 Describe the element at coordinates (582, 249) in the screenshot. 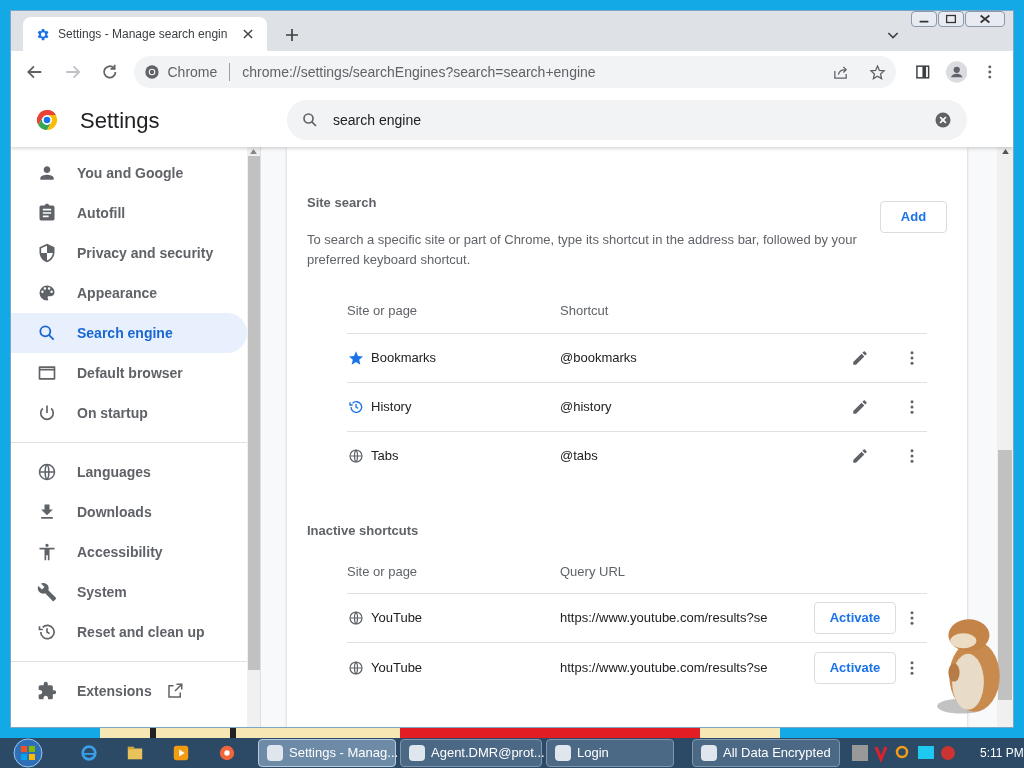

I see `section-description: To search a specific site or part of Chrome, type its shortcut in the address bar, followed by your preferred keyboard shortcut.` at that location.